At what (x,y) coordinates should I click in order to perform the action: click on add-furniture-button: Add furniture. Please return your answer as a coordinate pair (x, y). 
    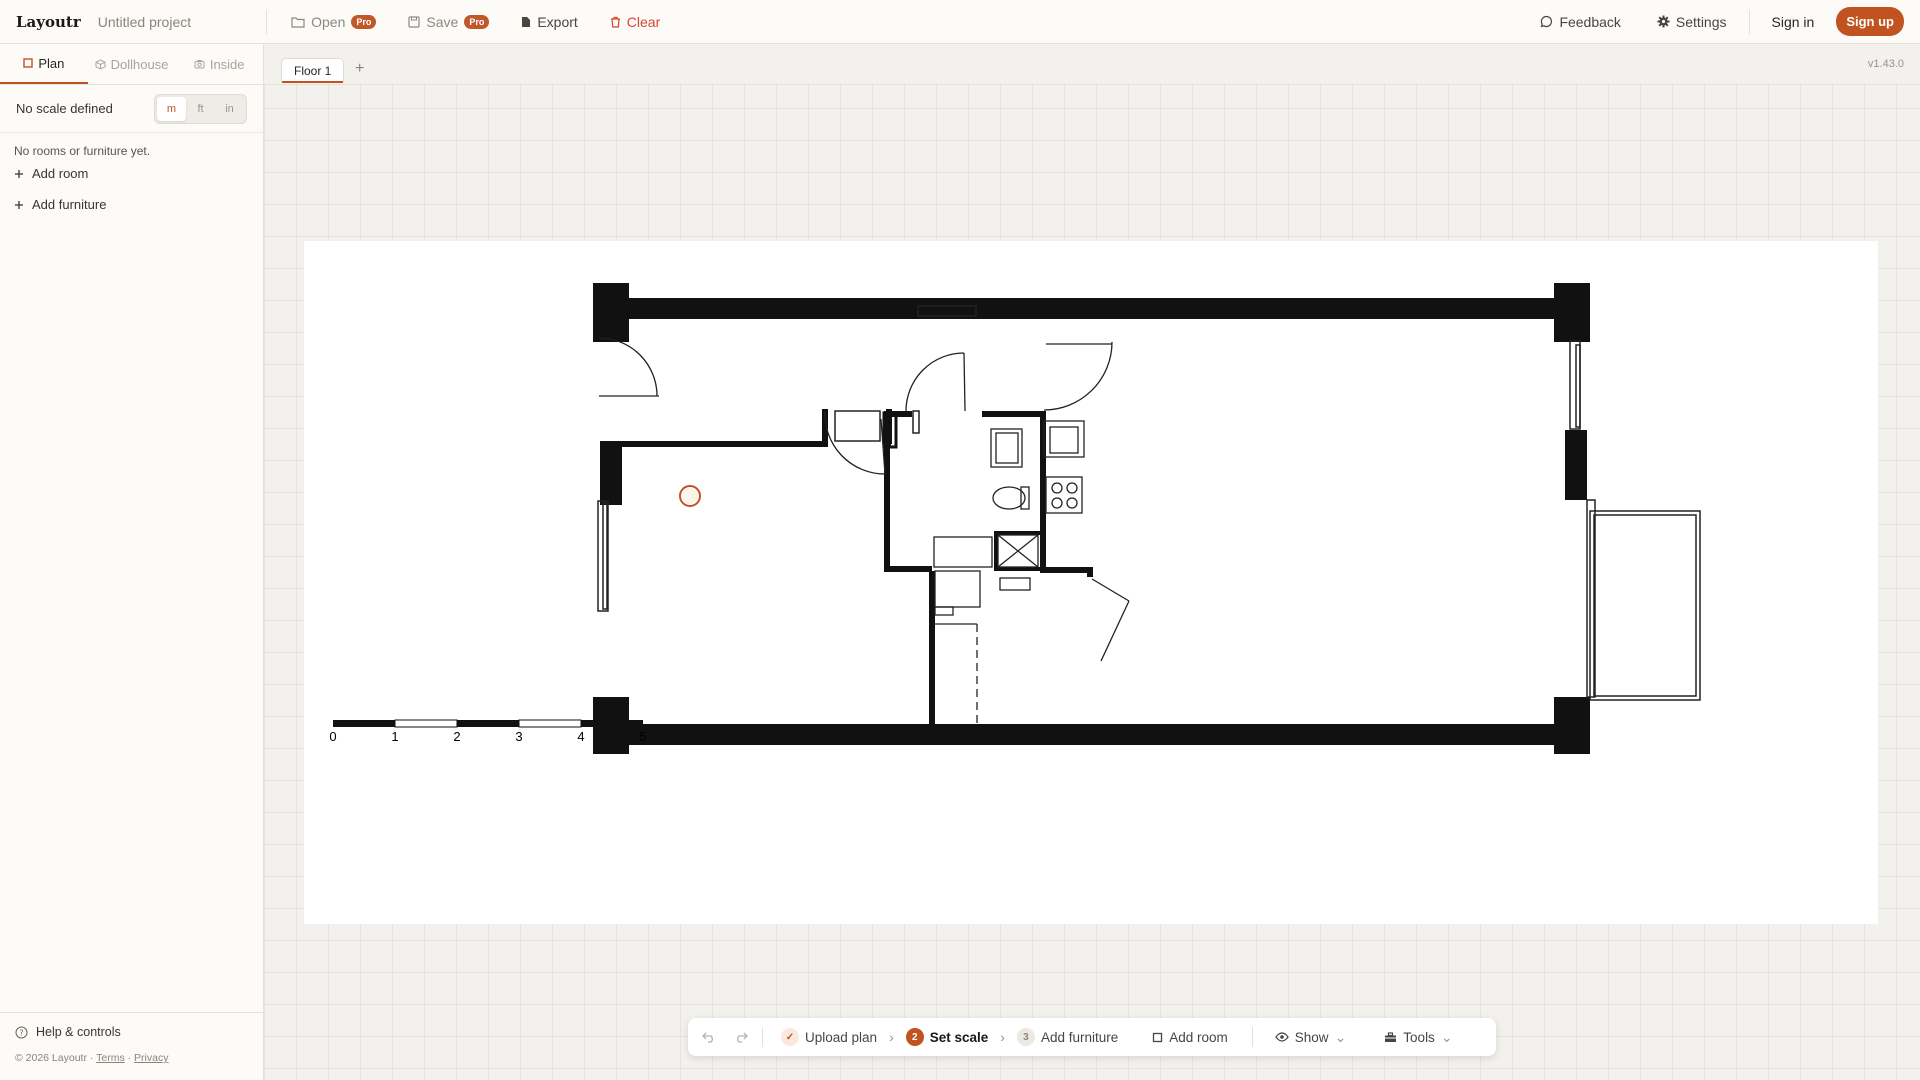
    Looking at the image, I should click on (131, 204).